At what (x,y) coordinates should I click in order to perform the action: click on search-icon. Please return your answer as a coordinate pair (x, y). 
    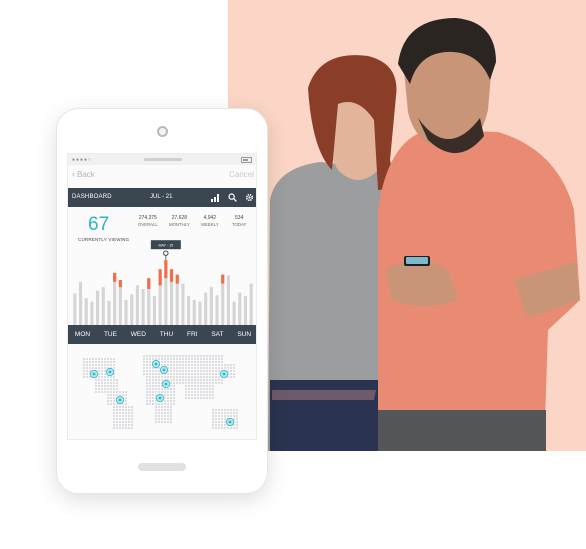
    Looking at the image, I should click on (232, 197).